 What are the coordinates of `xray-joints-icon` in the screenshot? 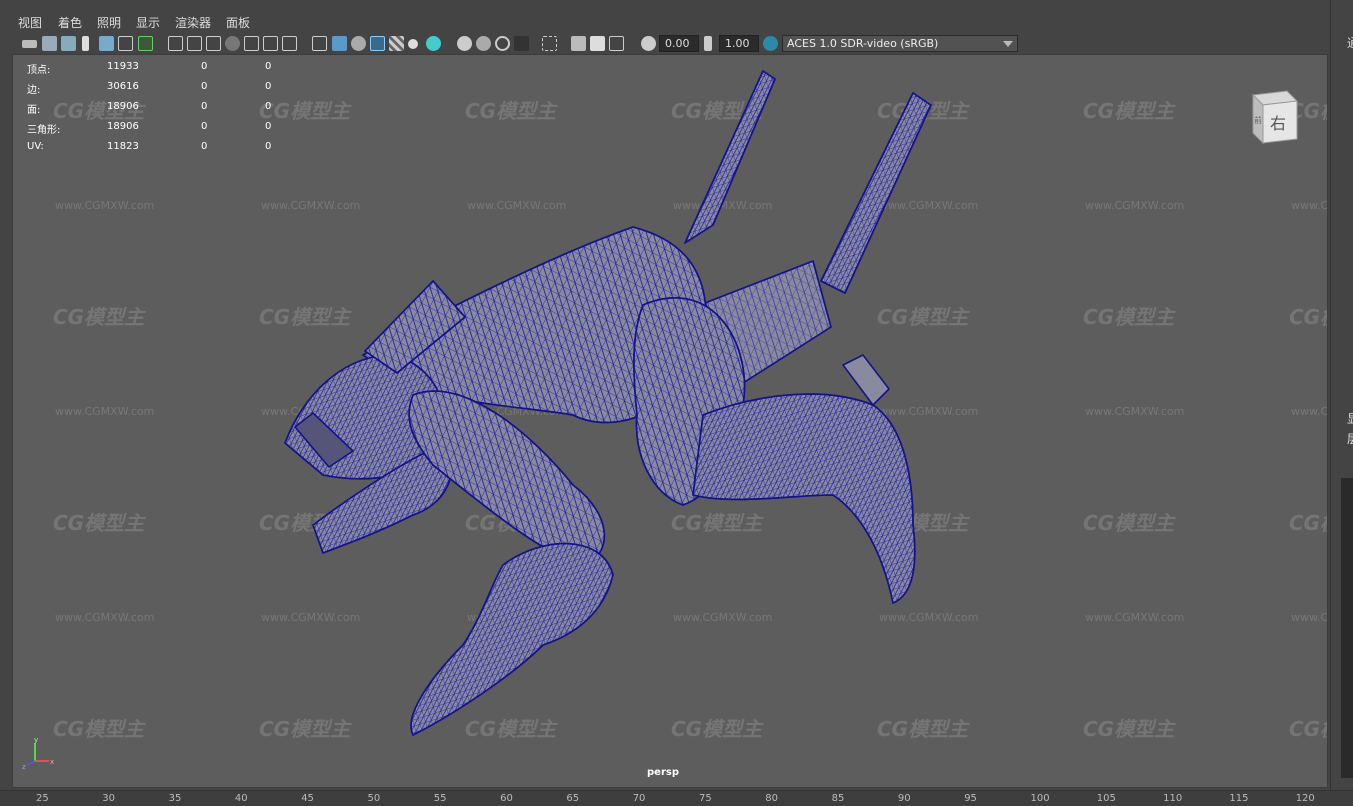 It's located at (616, 43).